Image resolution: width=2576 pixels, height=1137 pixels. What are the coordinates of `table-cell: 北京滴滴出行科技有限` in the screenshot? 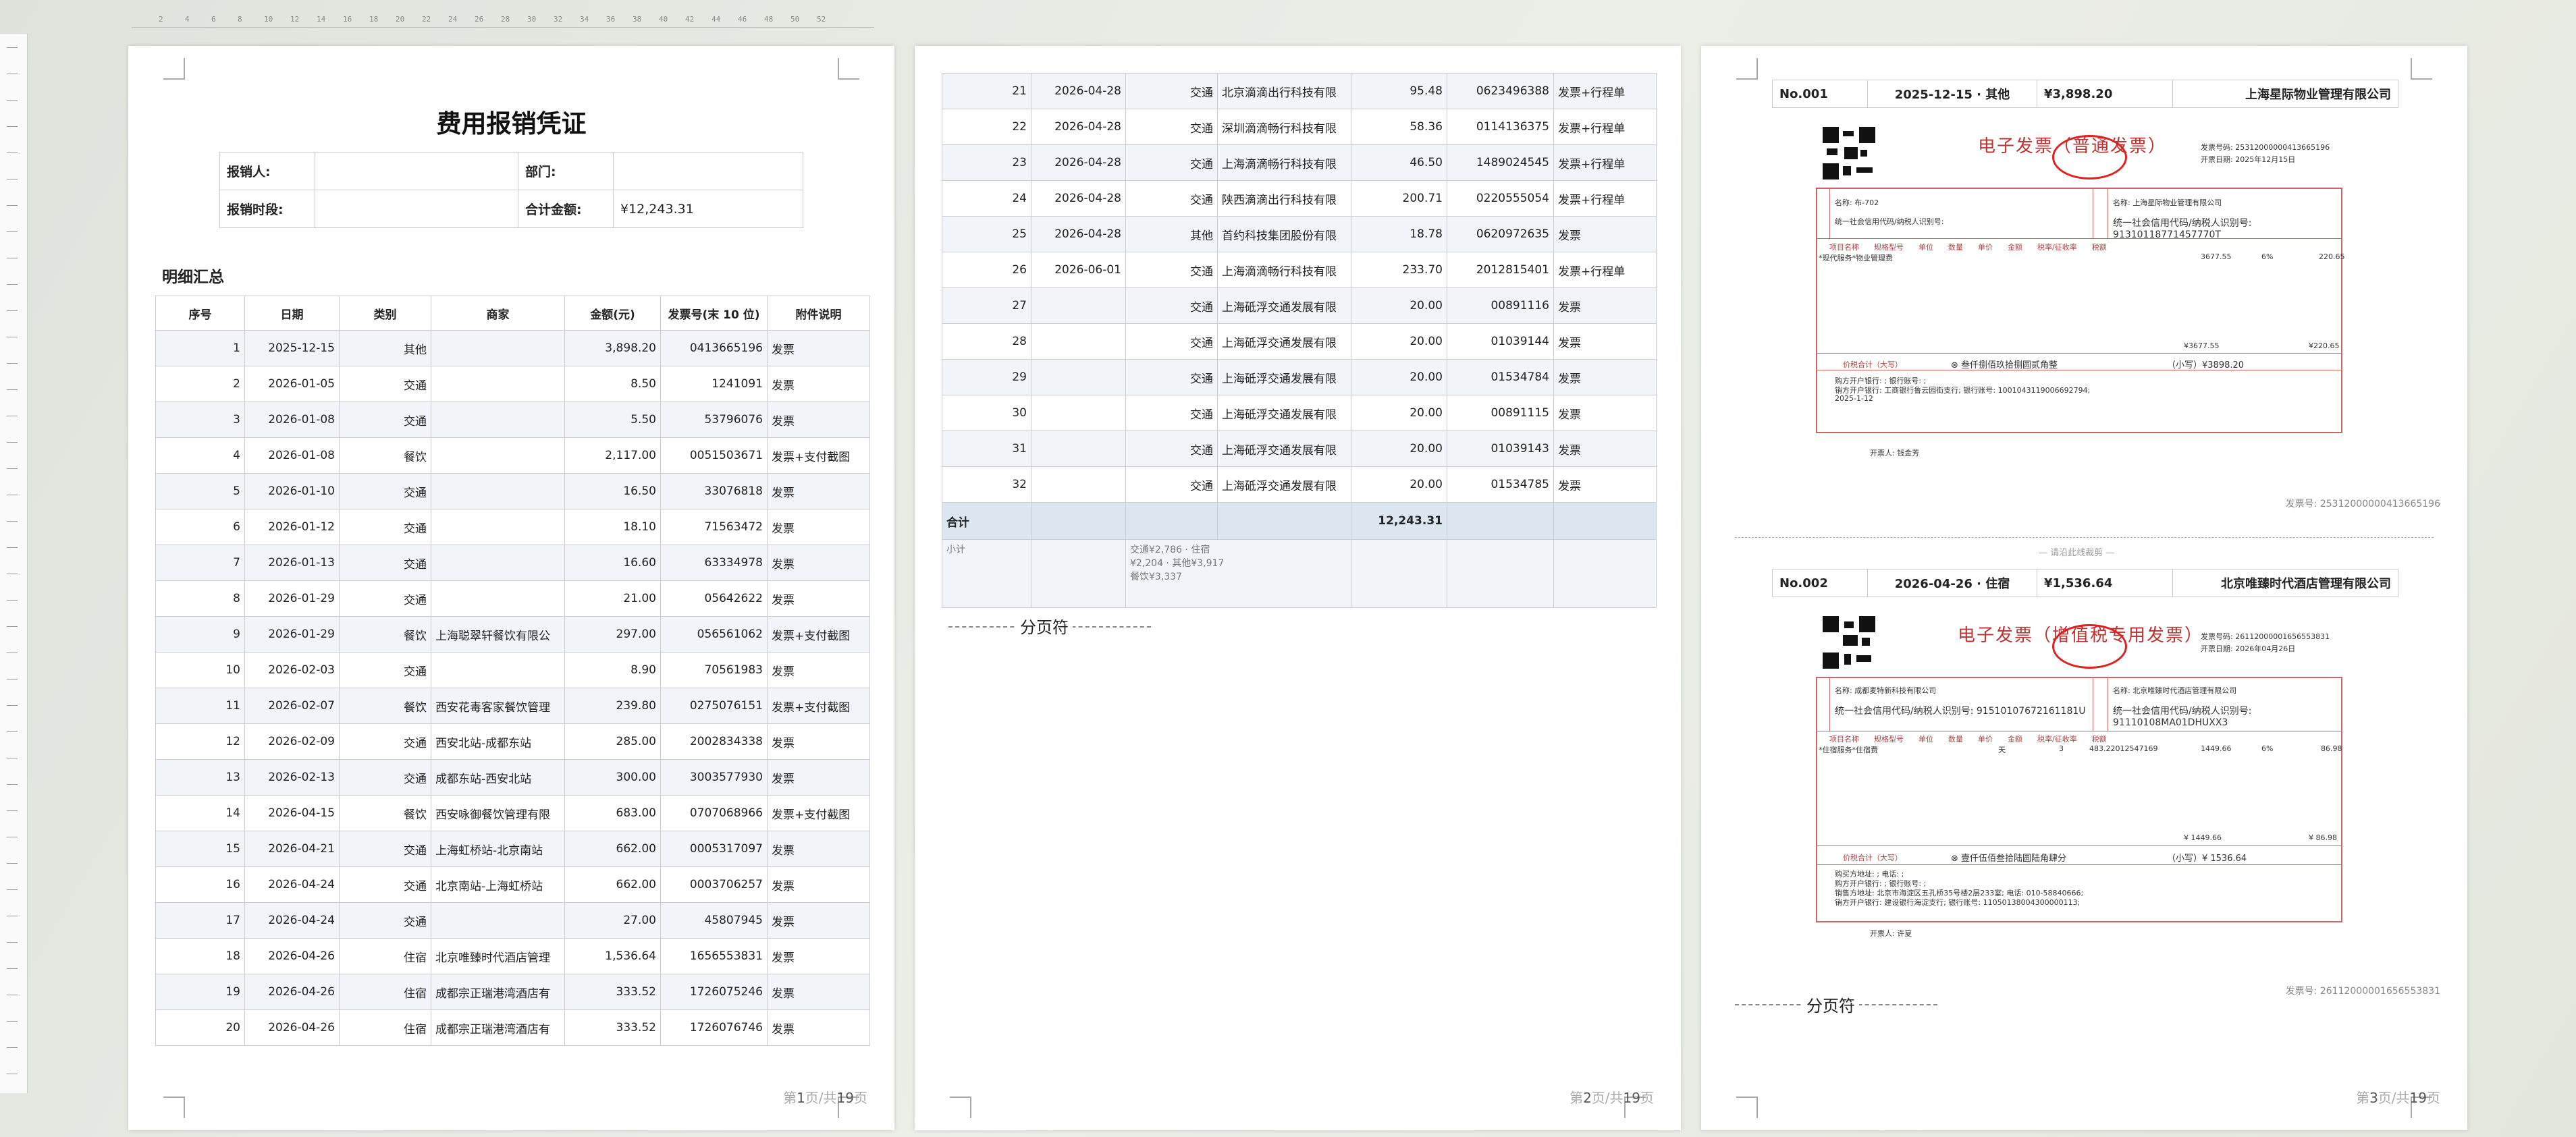 It's located at (1284, 91).